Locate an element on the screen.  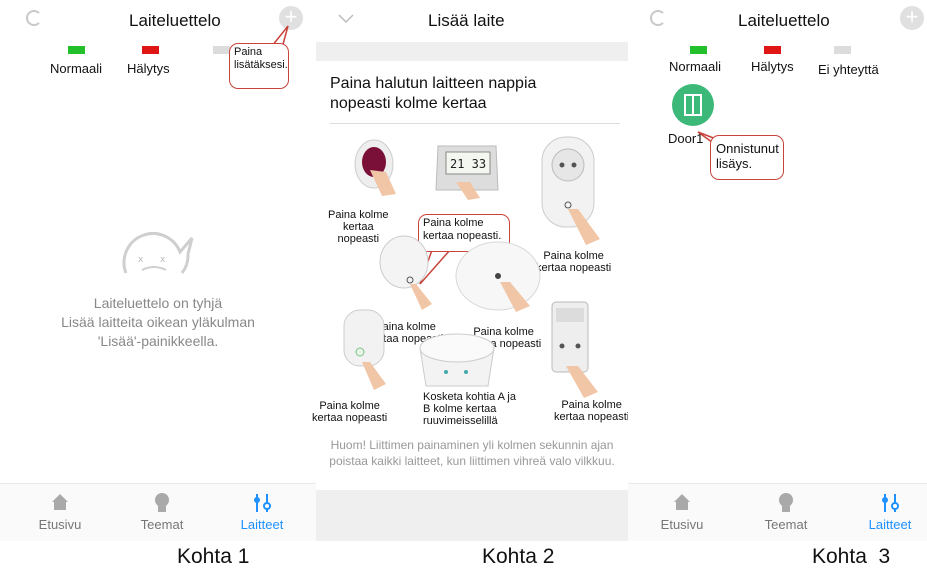
add-device-button: + is located at coordinates (912, 18).